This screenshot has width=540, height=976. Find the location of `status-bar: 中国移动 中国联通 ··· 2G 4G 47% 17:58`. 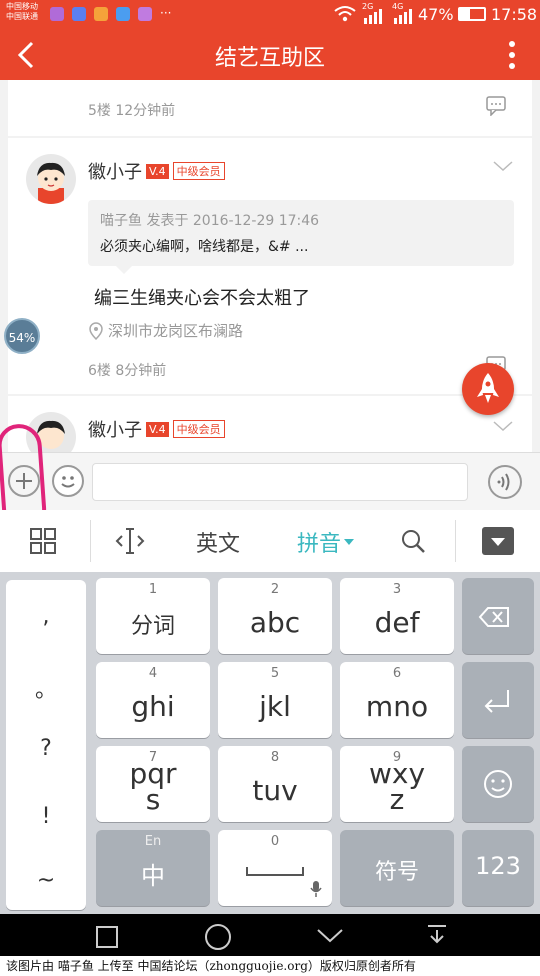

status-bar: 中国移动 中国联通 ··· 2G 4G 47% 17:58 is located at coordinates (270, 15).